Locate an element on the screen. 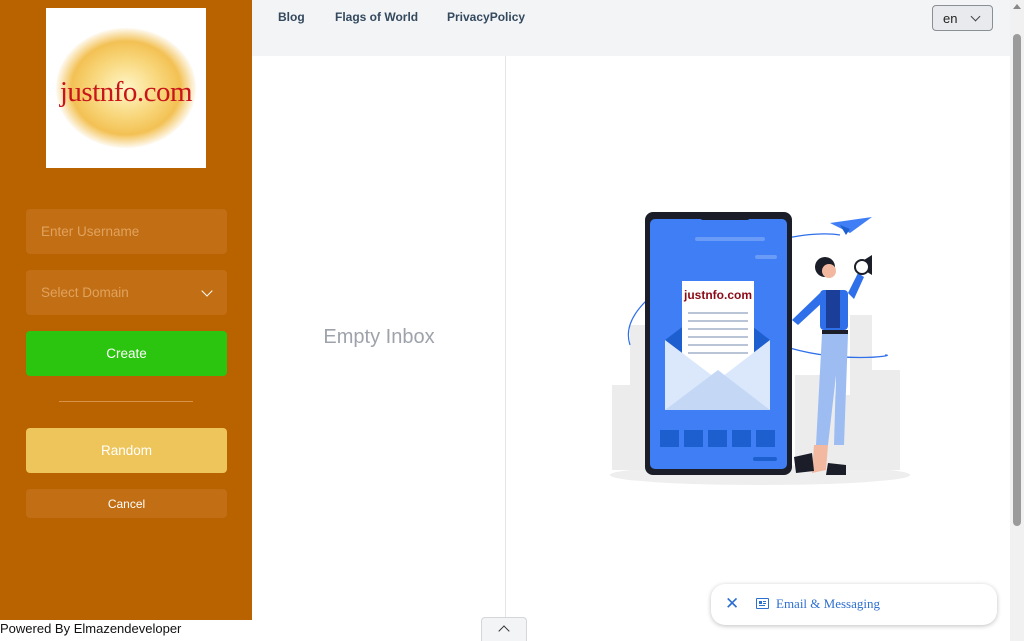 Image resolution: width=1024 pixels, height=641 pixels. chevron-up-icon is located at coordinates (504, 631).